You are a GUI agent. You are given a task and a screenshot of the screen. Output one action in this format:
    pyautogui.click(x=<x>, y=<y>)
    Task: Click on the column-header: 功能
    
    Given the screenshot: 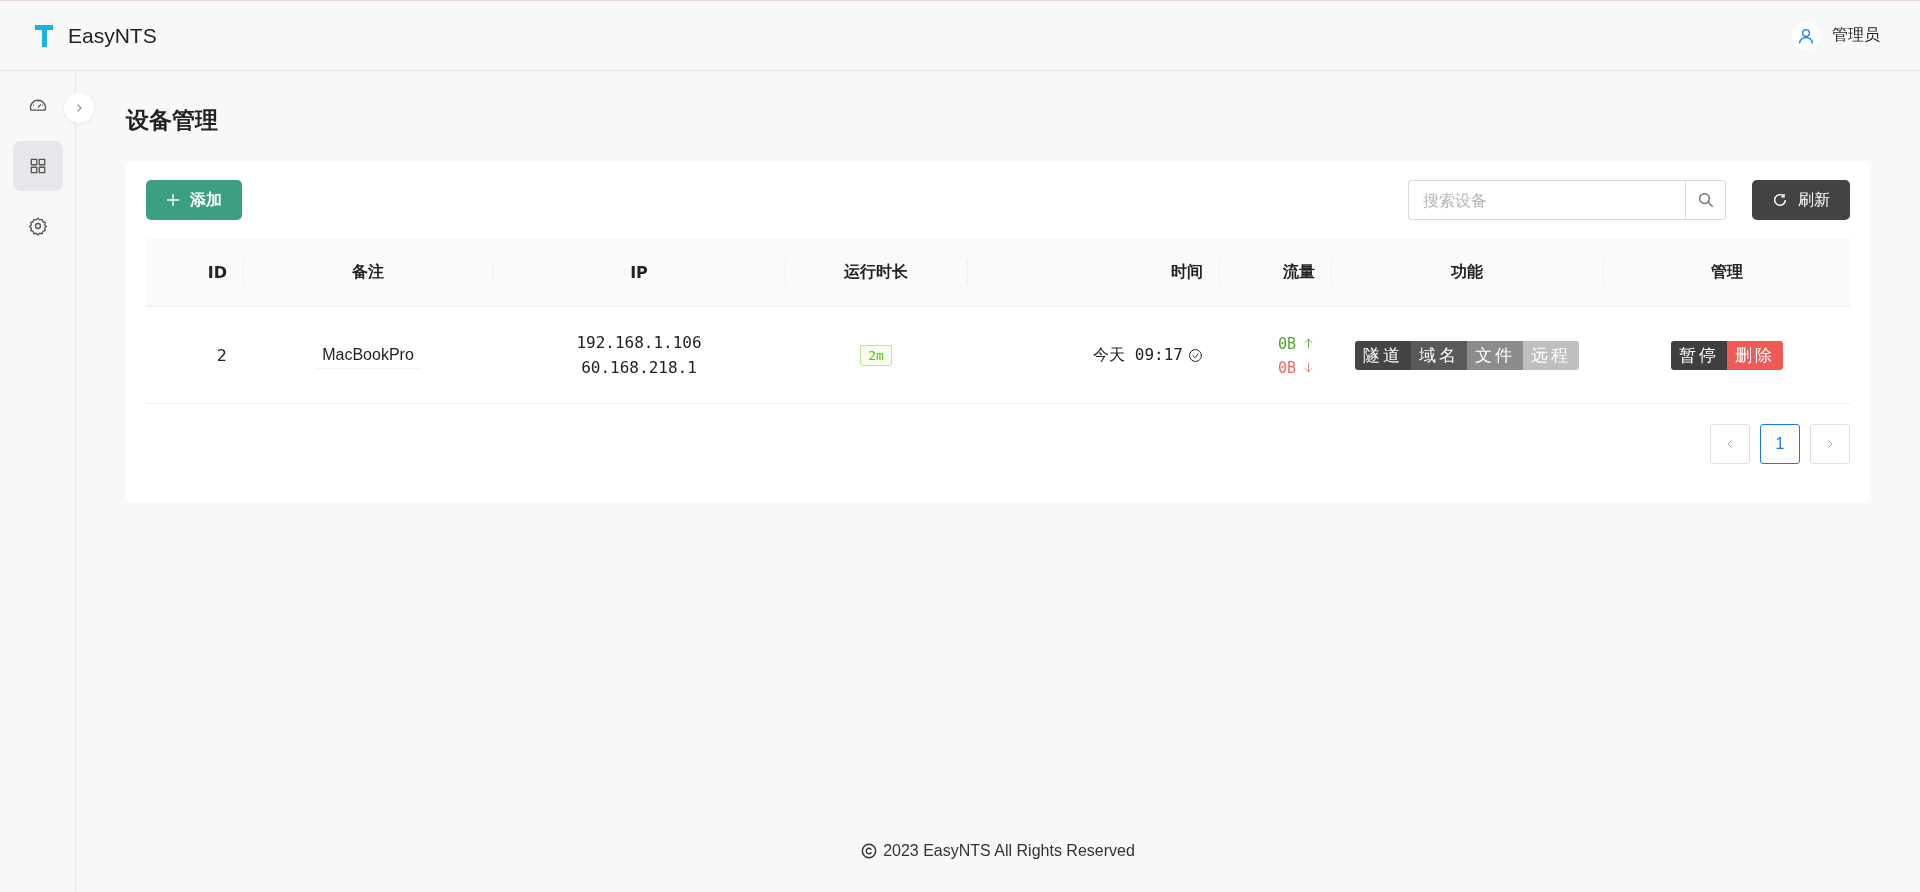 What is the action you would take?
    pyautogui.click(x=1467, y=272)
    